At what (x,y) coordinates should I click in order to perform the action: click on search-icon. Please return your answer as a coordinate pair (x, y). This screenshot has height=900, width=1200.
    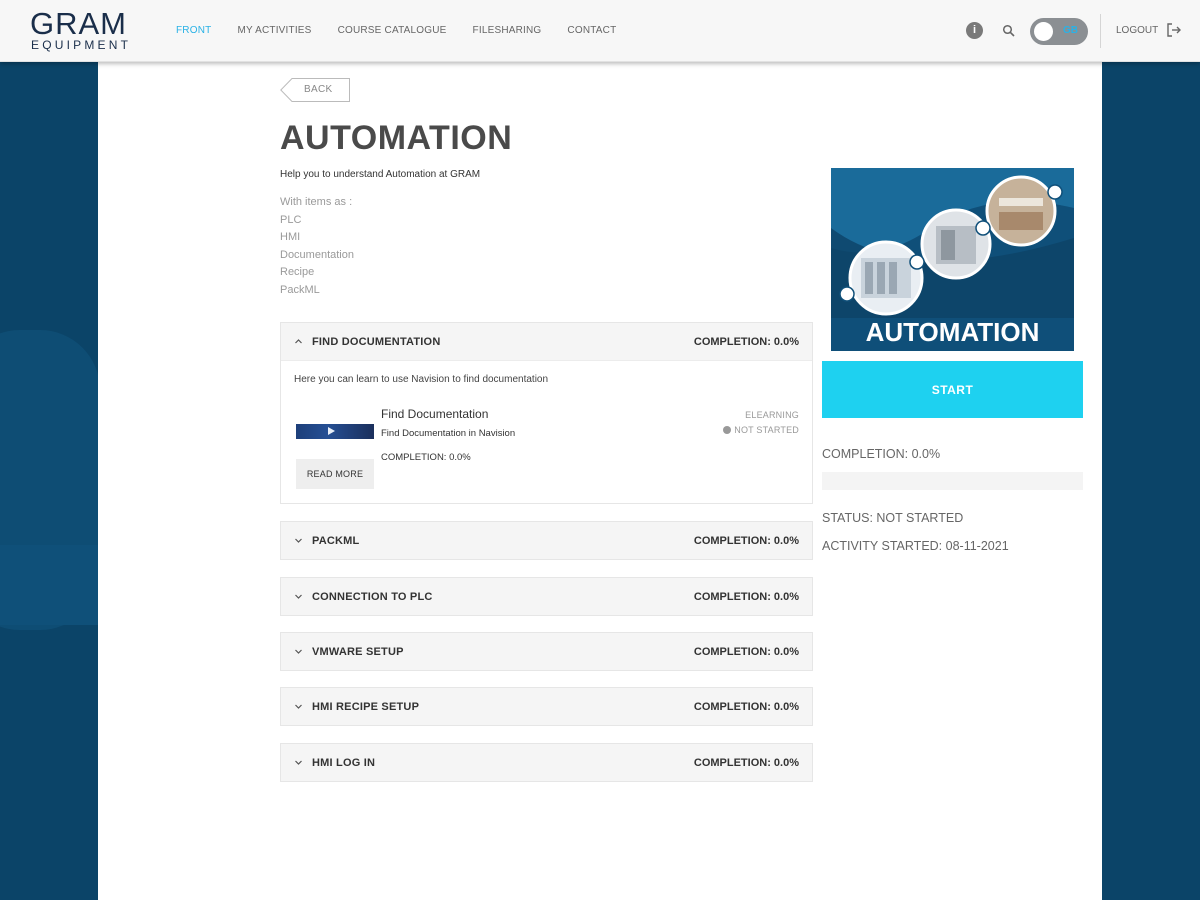
    Looking at the image, I should click on (1009, 31).